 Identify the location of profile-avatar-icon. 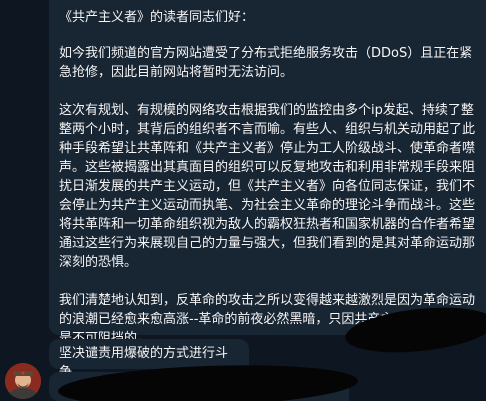
(23, 381).